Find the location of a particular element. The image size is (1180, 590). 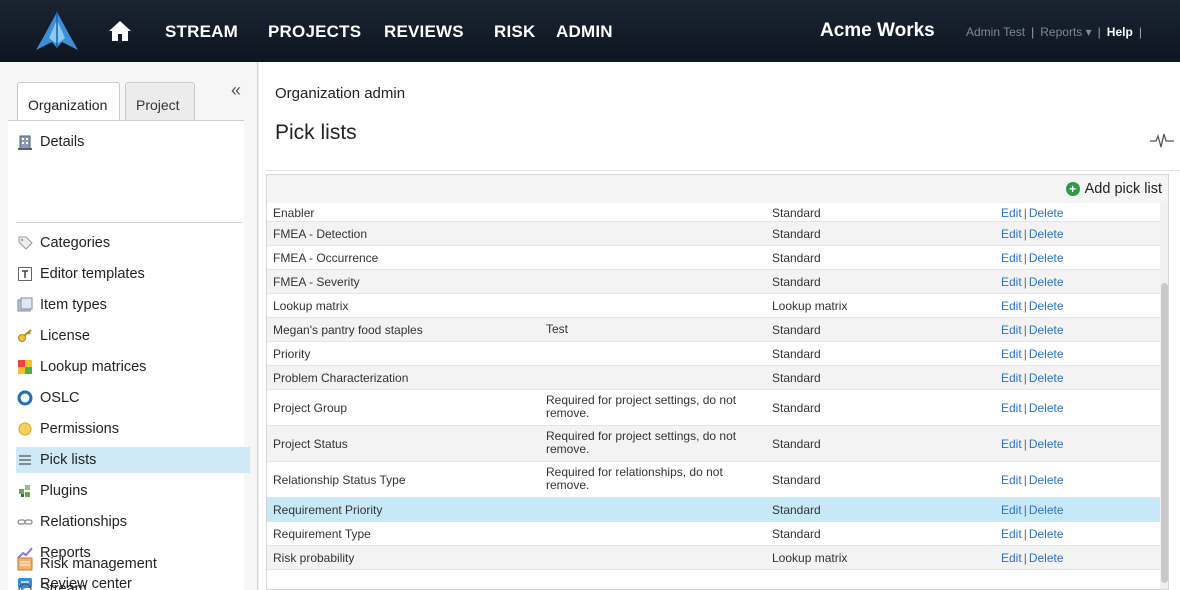

nav-reviews: REVIEWS is located at coordinates (424, 32).